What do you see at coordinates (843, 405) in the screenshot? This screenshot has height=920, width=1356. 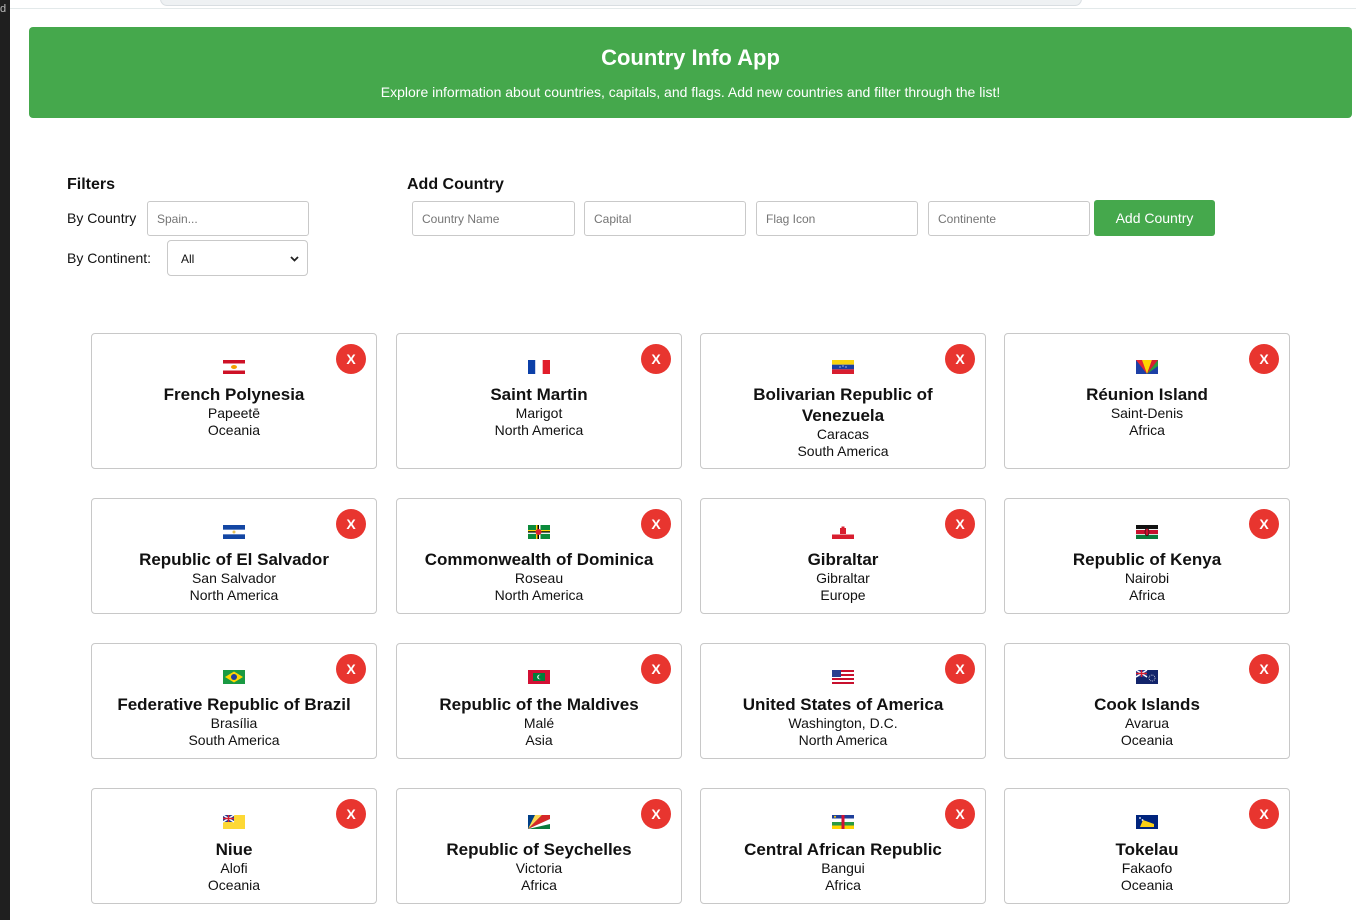 I see `country-name: Bolivarian Republic of Venezuela` at bounding box center [843, 405].